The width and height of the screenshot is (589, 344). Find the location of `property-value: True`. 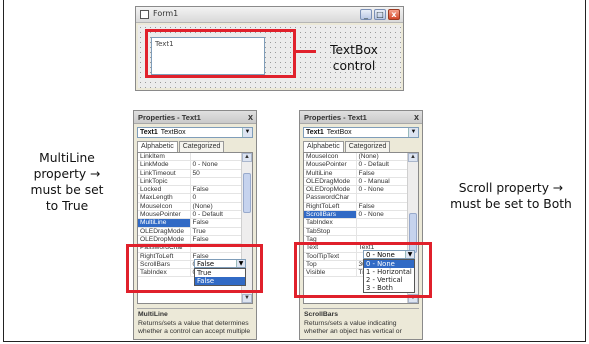

property-value: True is located at coordinates (216, 231).